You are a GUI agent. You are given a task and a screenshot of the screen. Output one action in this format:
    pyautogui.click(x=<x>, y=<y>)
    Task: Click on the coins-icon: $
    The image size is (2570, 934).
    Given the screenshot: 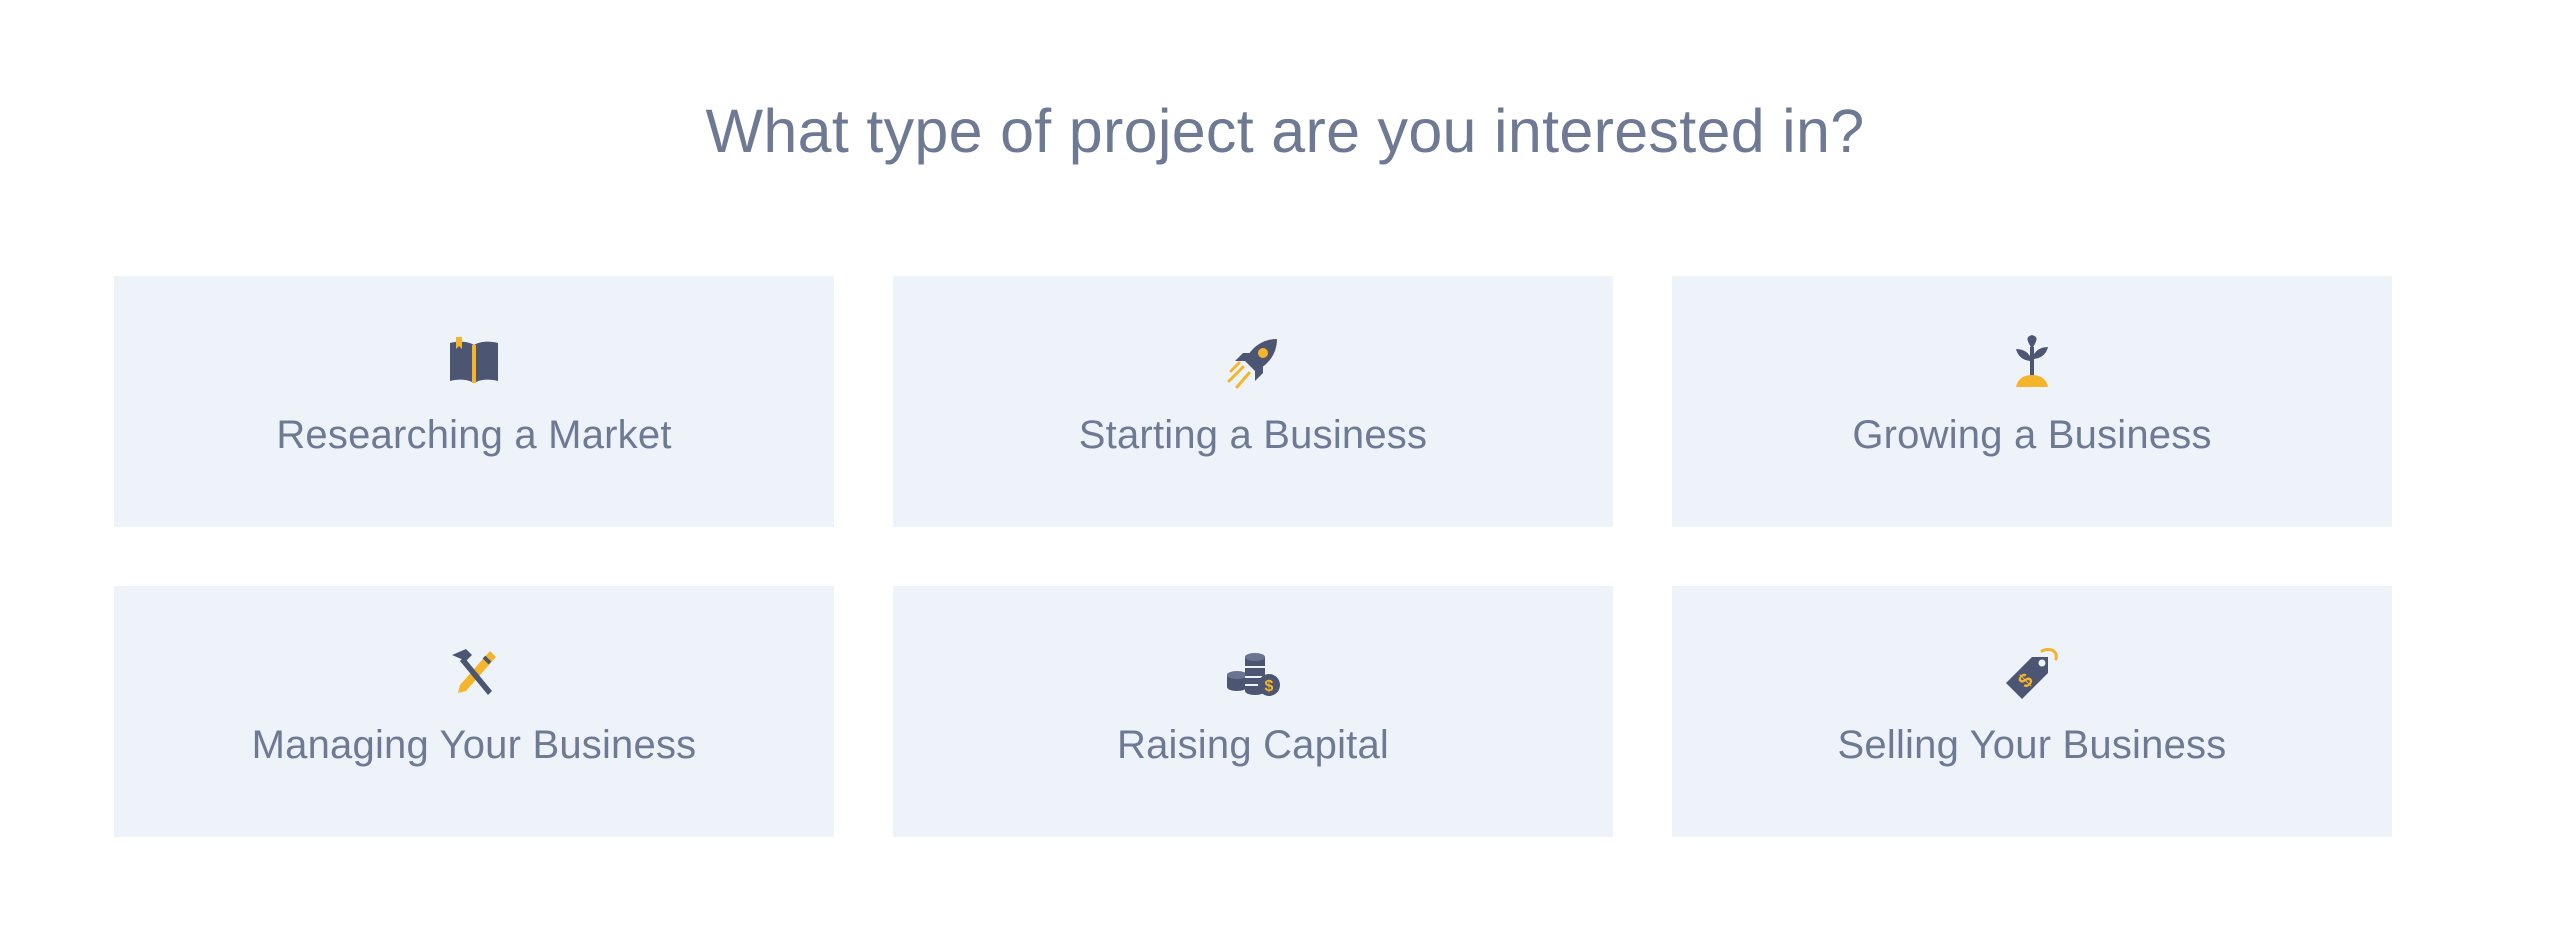 What is the action you would take?
    pyautogui.click(x=1253, y=673)
    